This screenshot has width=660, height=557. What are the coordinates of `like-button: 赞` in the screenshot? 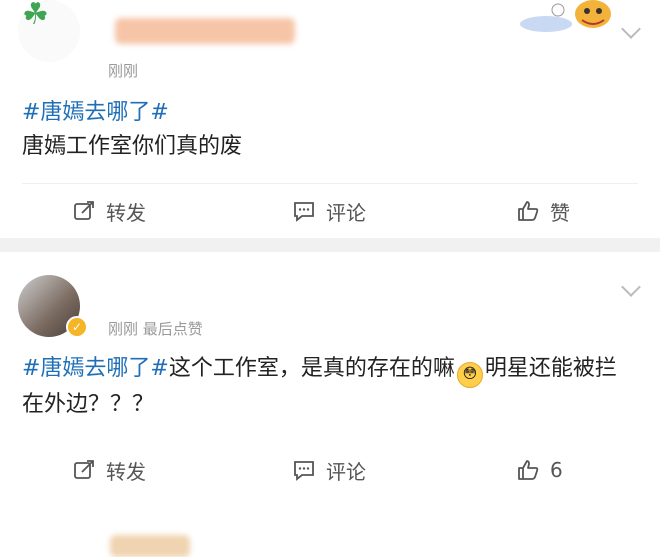 It's located at (543, 211).